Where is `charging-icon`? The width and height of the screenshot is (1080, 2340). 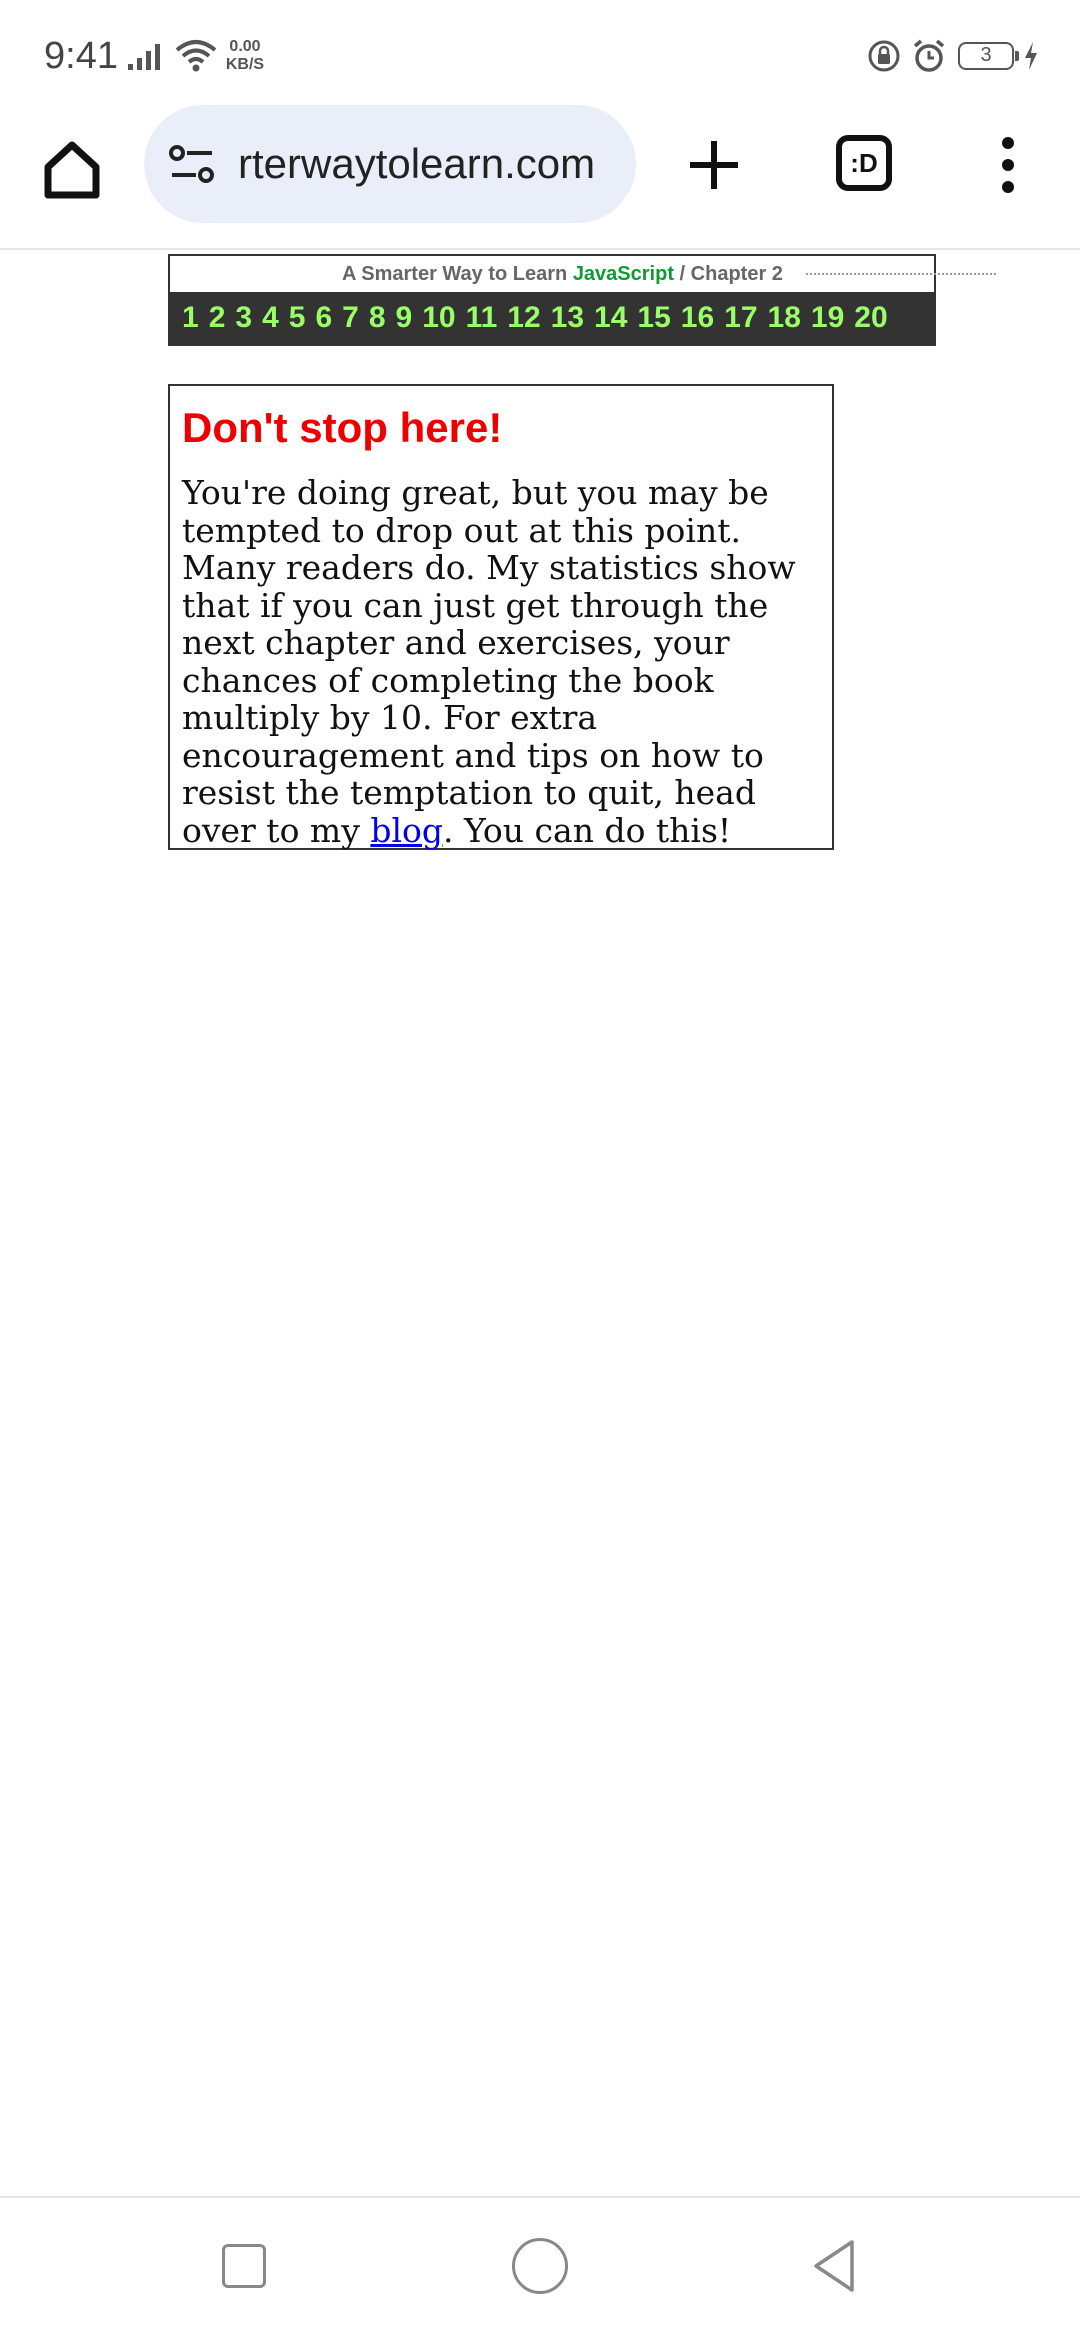
charging-icon is located at coordinates (1031, 56).